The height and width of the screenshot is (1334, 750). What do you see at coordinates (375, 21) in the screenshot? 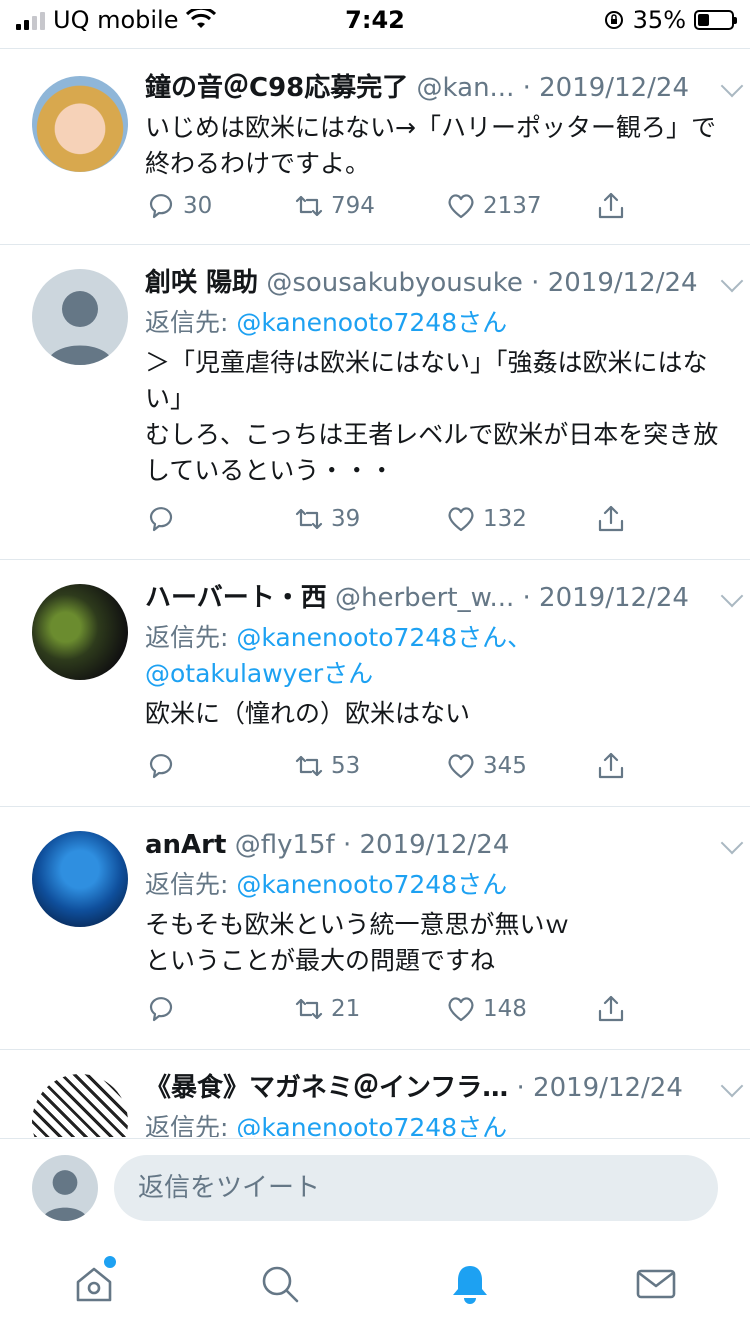
I see `status-bar: UQ mobile 7:42 35%` at bounding box center [375, 21].